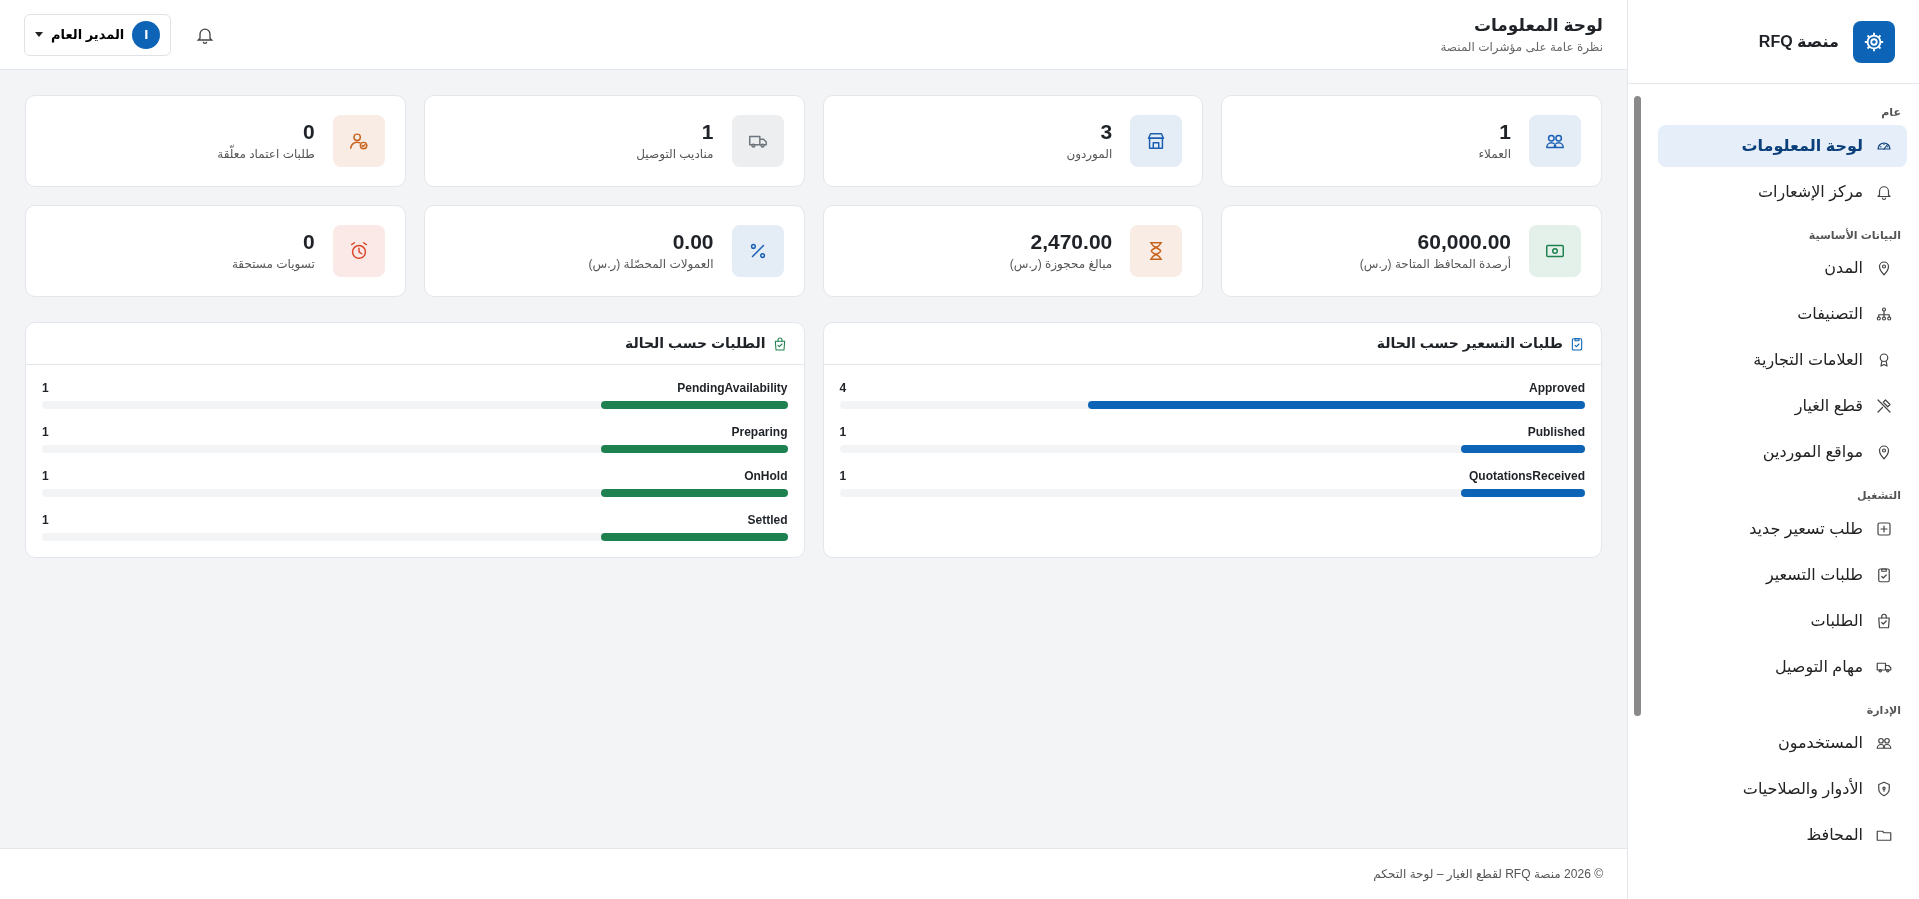 This screenshot has width=1919, height=899. I want to click on sidebar-item: لوحة المعلومات, so click(1782, 145).